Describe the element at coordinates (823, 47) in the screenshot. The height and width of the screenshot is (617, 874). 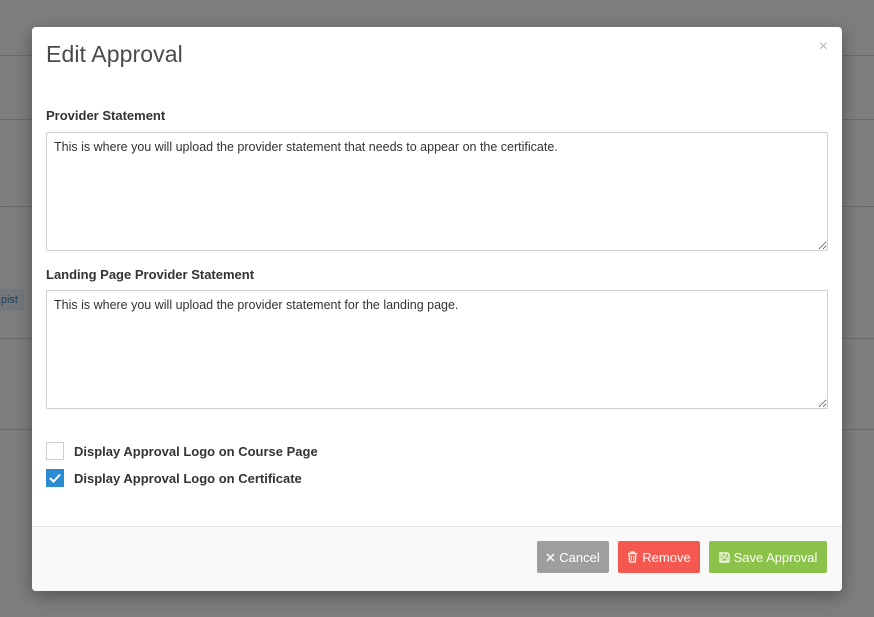
I see `close-icon: ×` at that location.